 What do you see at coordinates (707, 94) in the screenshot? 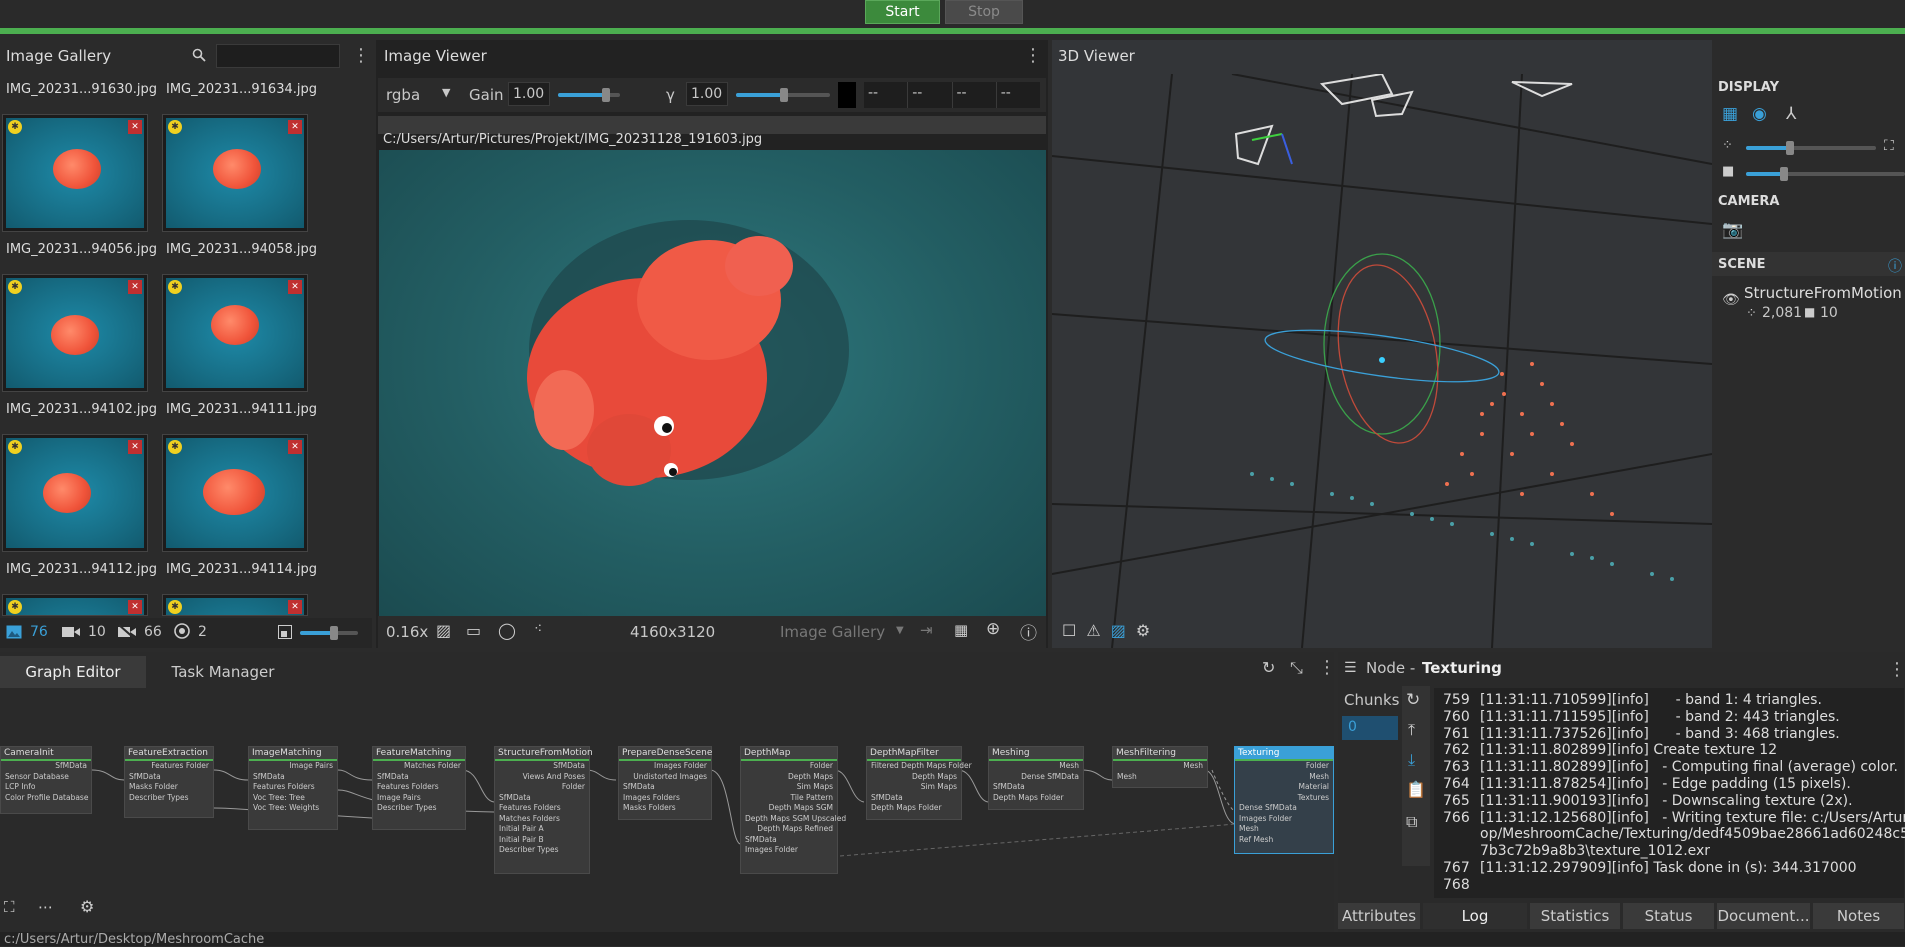
I see `gamma-field: 1.00` at bounding box center [707, 94].